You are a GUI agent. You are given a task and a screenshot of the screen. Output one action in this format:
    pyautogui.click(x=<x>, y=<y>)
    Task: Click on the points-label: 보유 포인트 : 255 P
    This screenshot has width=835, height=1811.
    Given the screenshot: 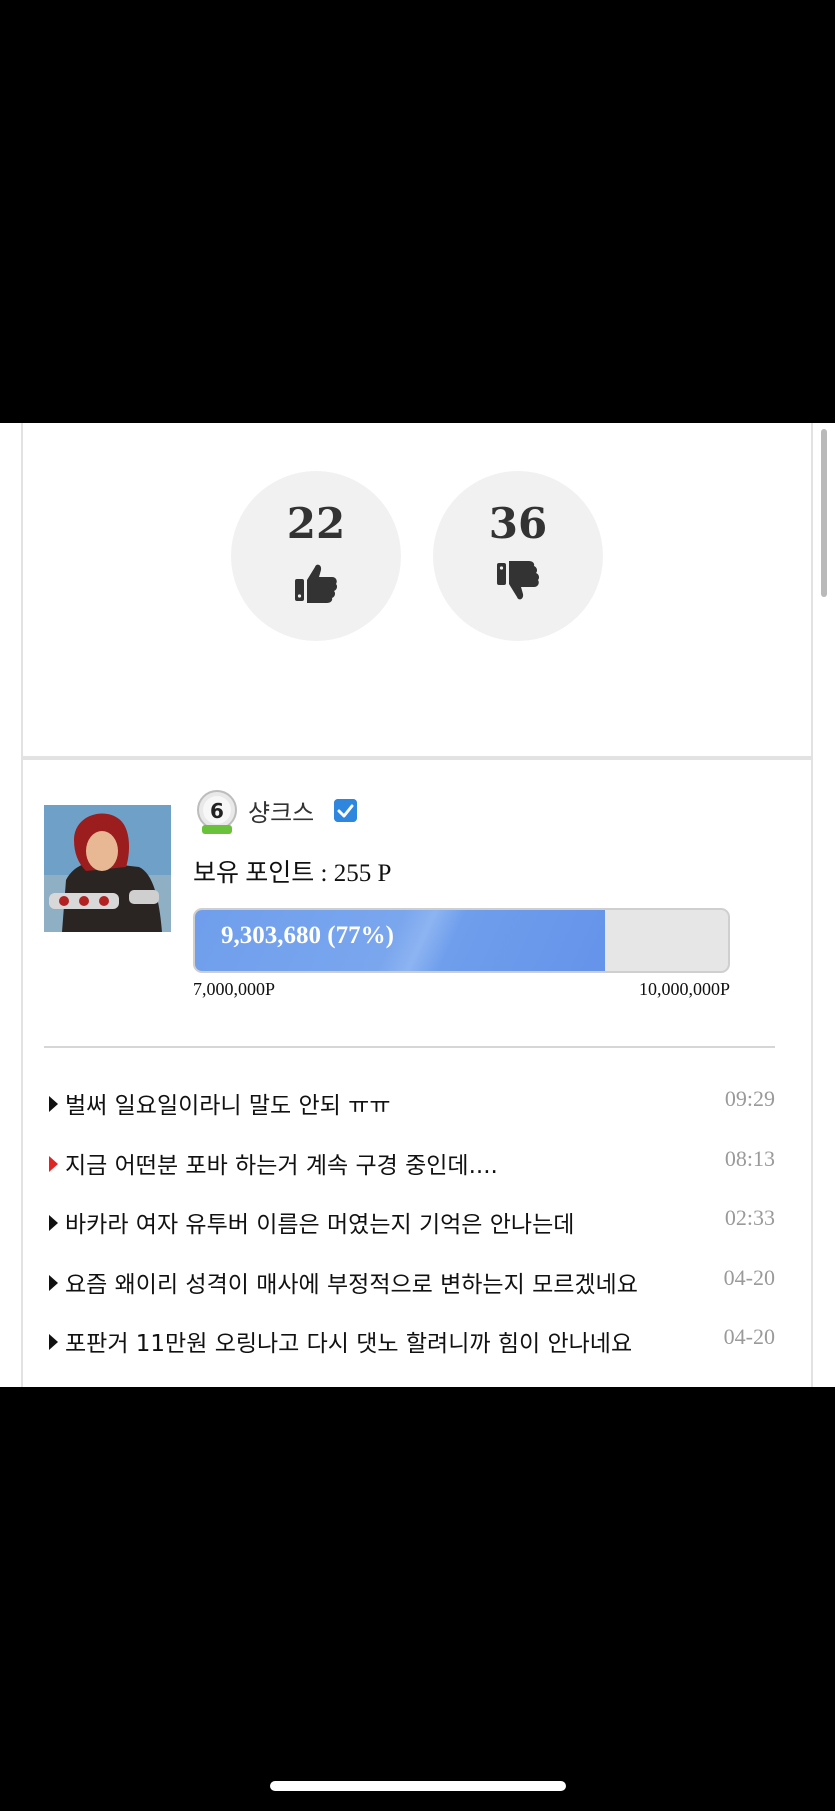 What is the action you would take?
    pyautogui.click(x=292, y=873)
    